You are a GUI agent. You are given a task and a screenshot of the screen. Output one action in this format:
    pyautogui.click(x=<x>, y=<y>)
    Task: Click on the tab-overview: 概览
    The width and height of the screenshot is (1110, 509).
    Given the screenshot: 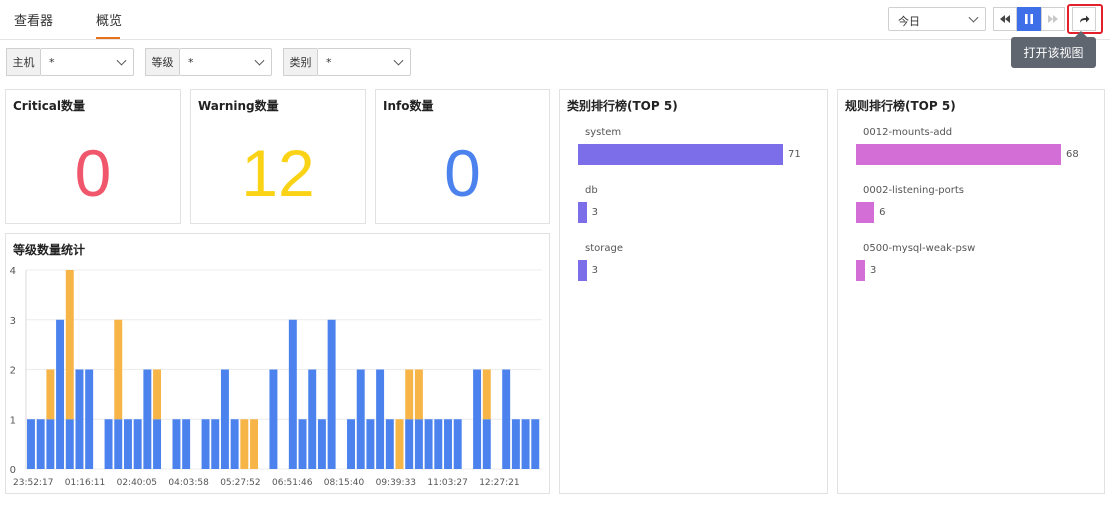 What is the action you would take?
    pyautogui.click(x=109, y=19)
    